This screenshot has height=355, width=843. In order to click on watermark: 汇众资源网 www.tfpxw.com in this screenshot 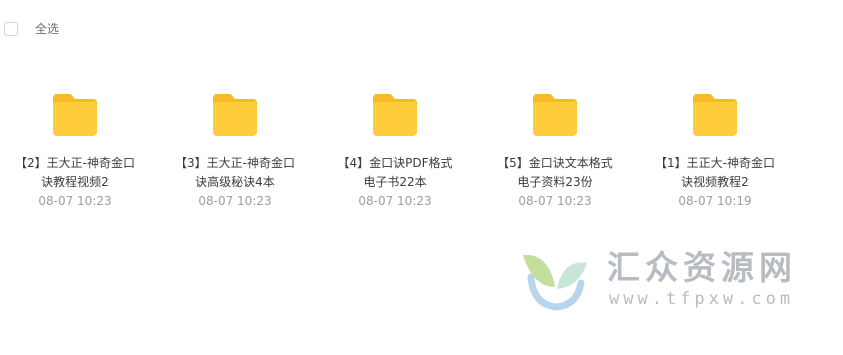, I will do `click(664, 282)`.